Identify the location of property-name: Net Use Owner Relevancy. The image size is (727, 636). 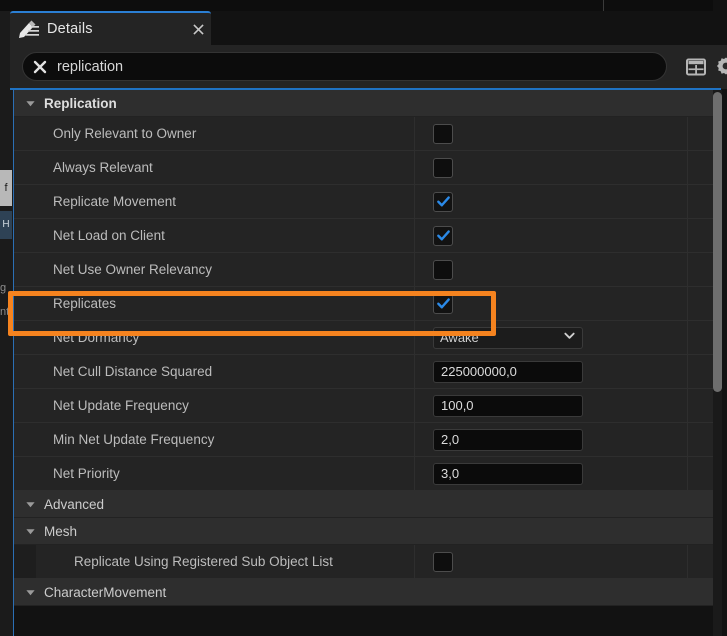
(133, 269).